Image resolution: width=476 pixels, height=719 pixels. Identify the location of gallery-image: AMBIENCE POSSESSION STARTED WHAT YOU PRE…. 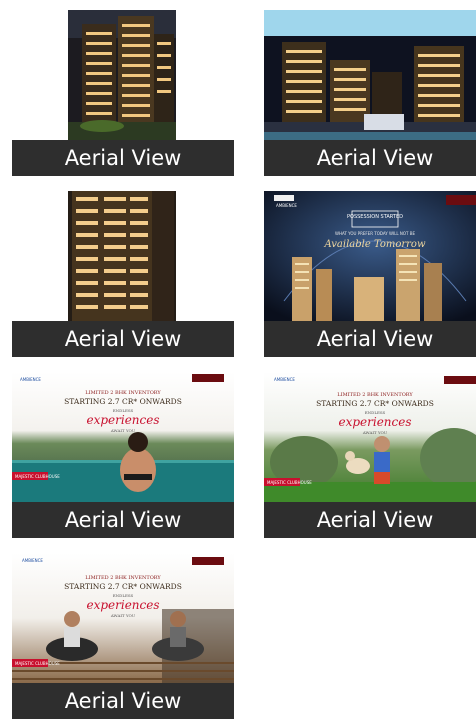
(370, 256).